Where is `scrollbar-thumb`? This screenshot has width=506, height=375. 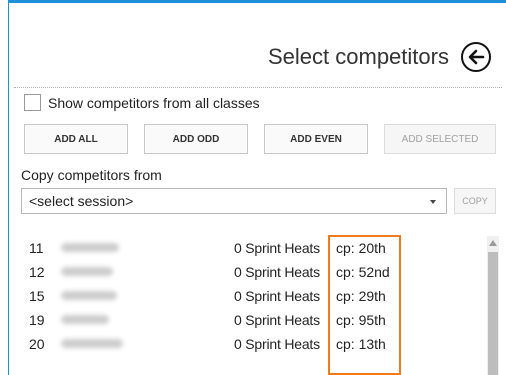
scrollbar-thumb is located at coordinates (493, 313).